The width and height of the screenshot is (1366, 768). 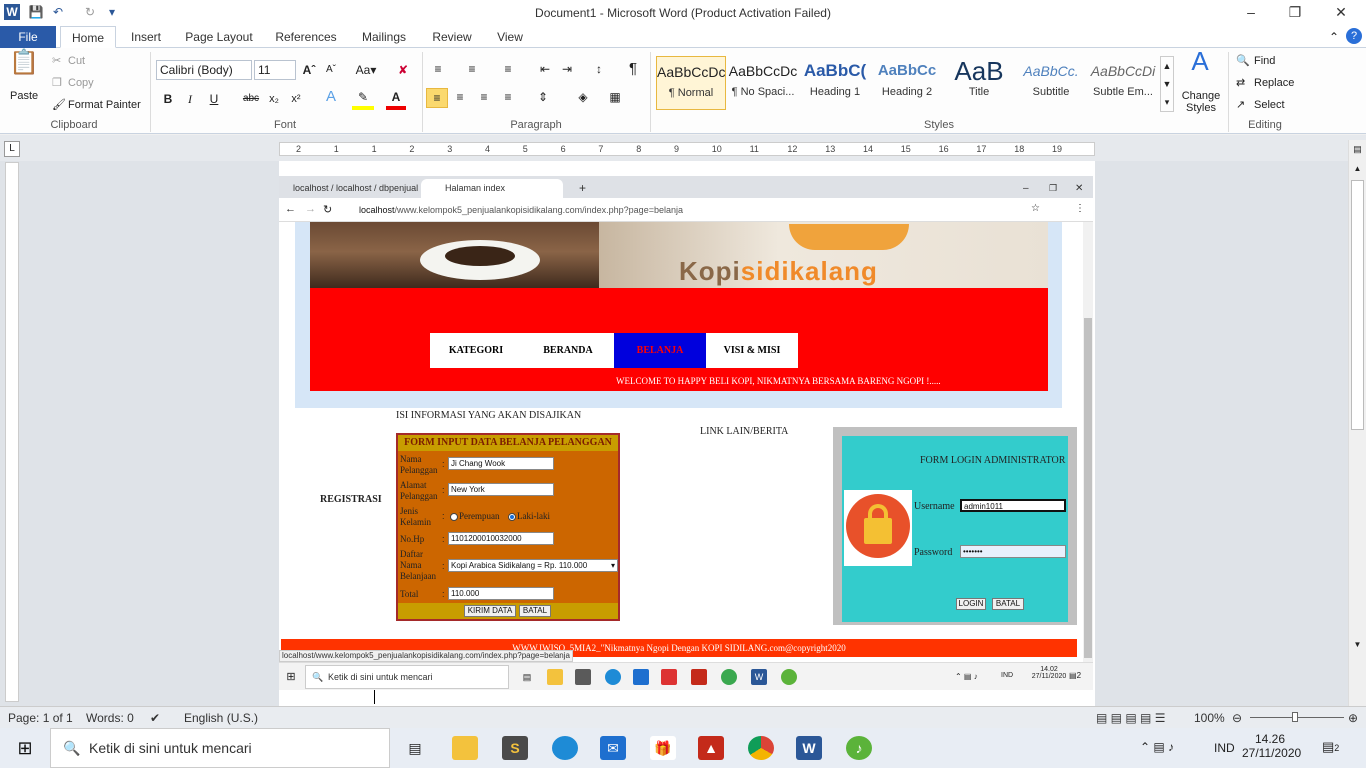 I want to click on zoom-slider-thumb, so click(x=1295, y=717).